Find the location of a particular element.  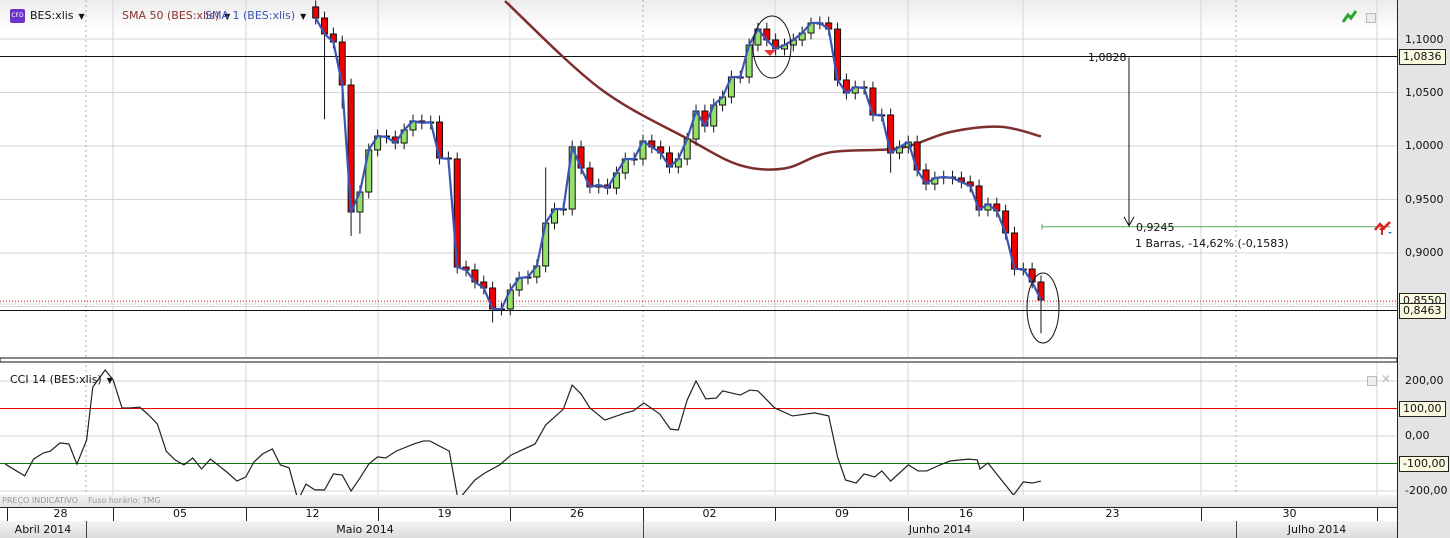

price-tick: 1,1000 is located at coordinates (1424, 39).